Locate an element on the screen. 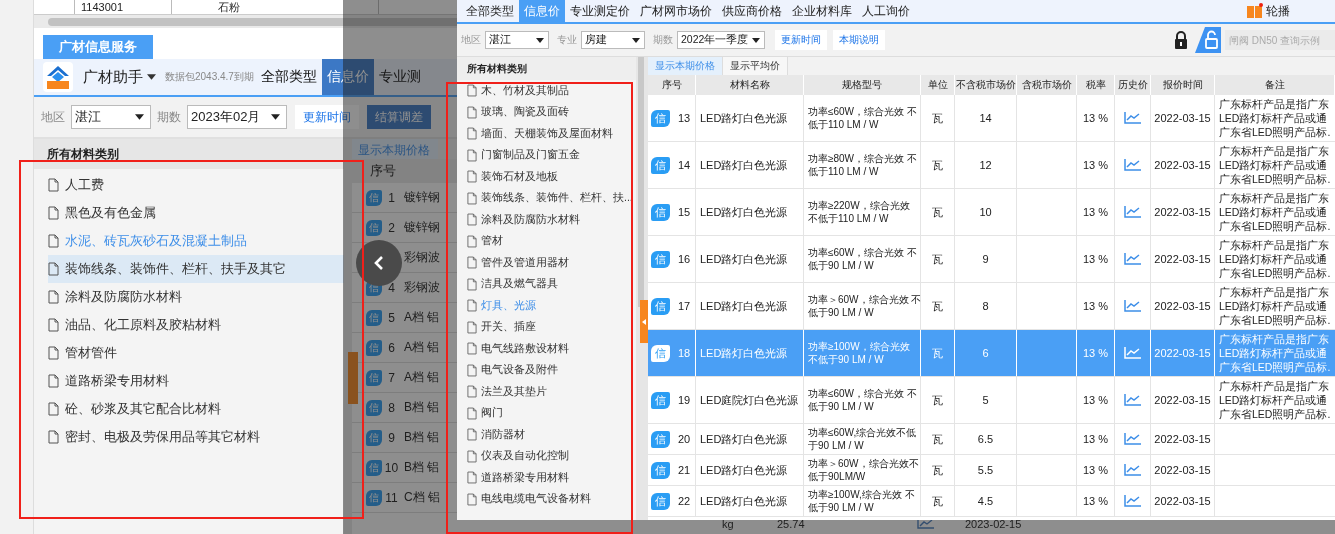  category-item: 电气设备及附件 is located at coordinates (546, 370).